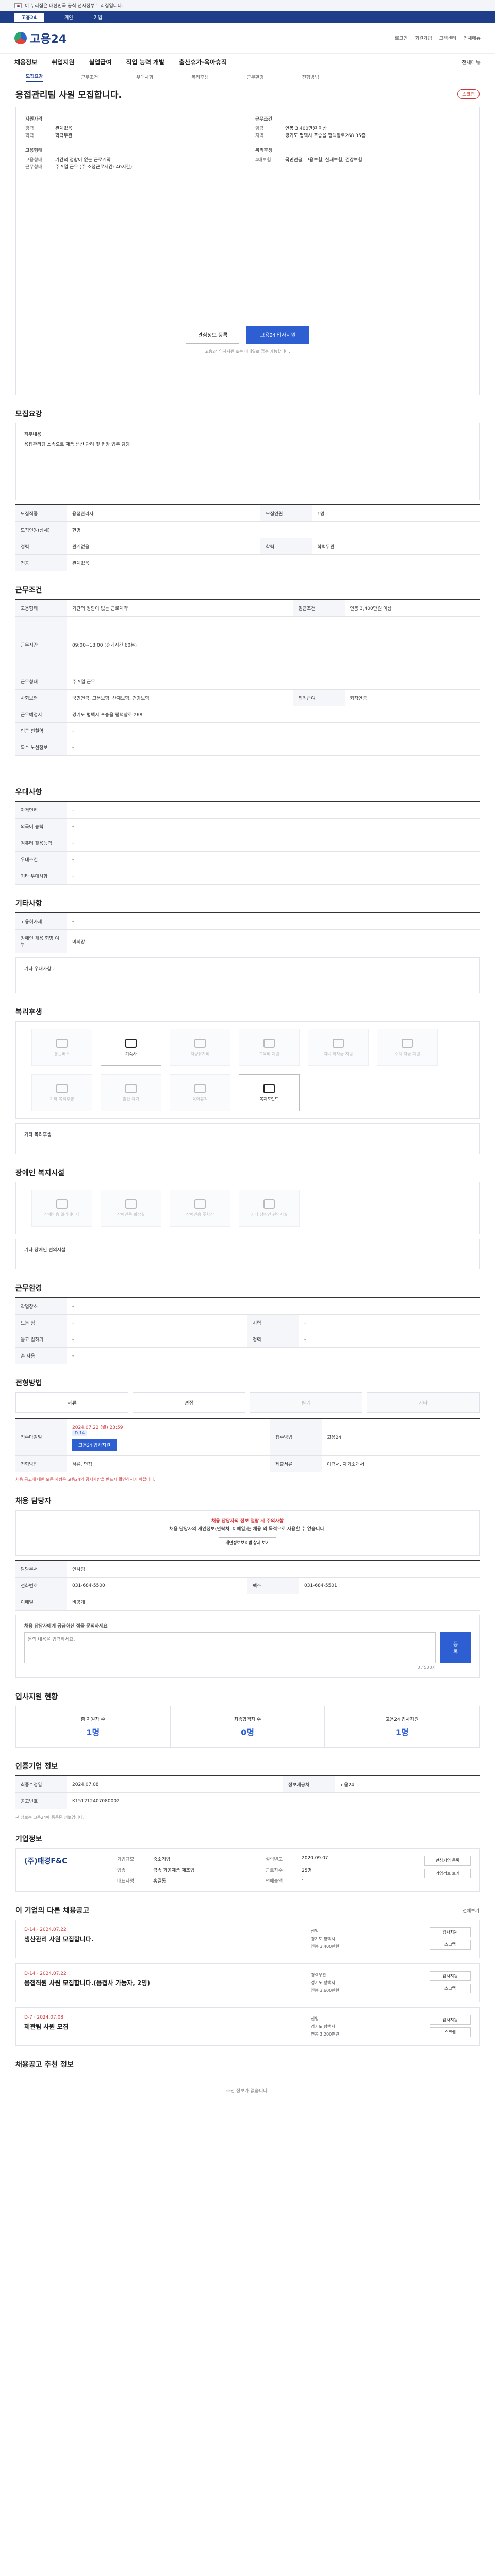 This screenshot has width=495, height=2576. Describe the element at coordinates (62, 1204) in the screenshot. I see `elevator-icon` at that location.